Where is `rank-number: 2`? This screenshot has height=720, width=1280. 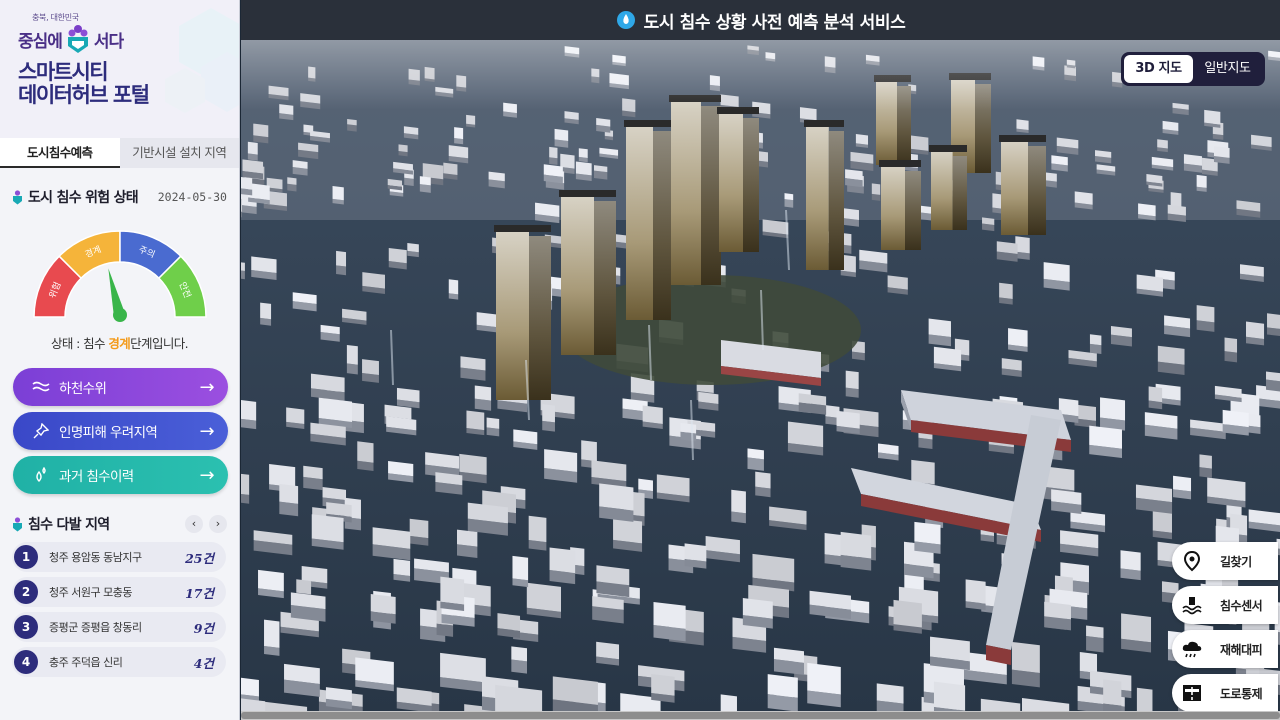
rank-number: 2 is located at coordinates (26, 592).